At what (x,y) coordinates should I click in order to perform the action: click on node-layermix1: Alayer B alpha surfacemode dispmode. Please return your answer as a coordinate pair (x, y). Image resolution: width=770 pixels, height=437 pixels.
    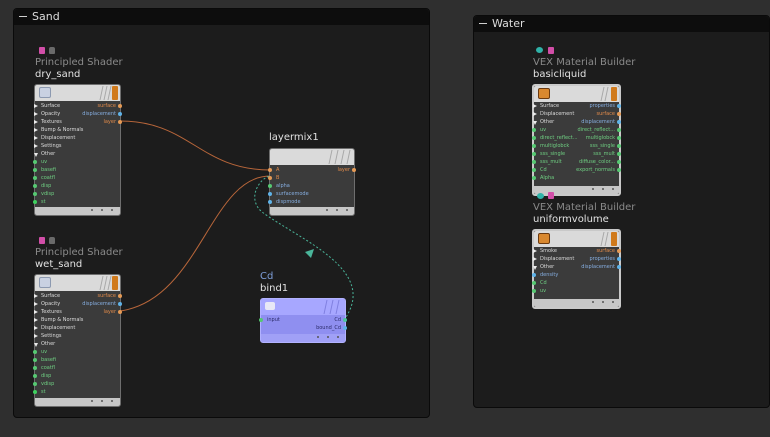
    Looking at the image, I should click on (312, 182).